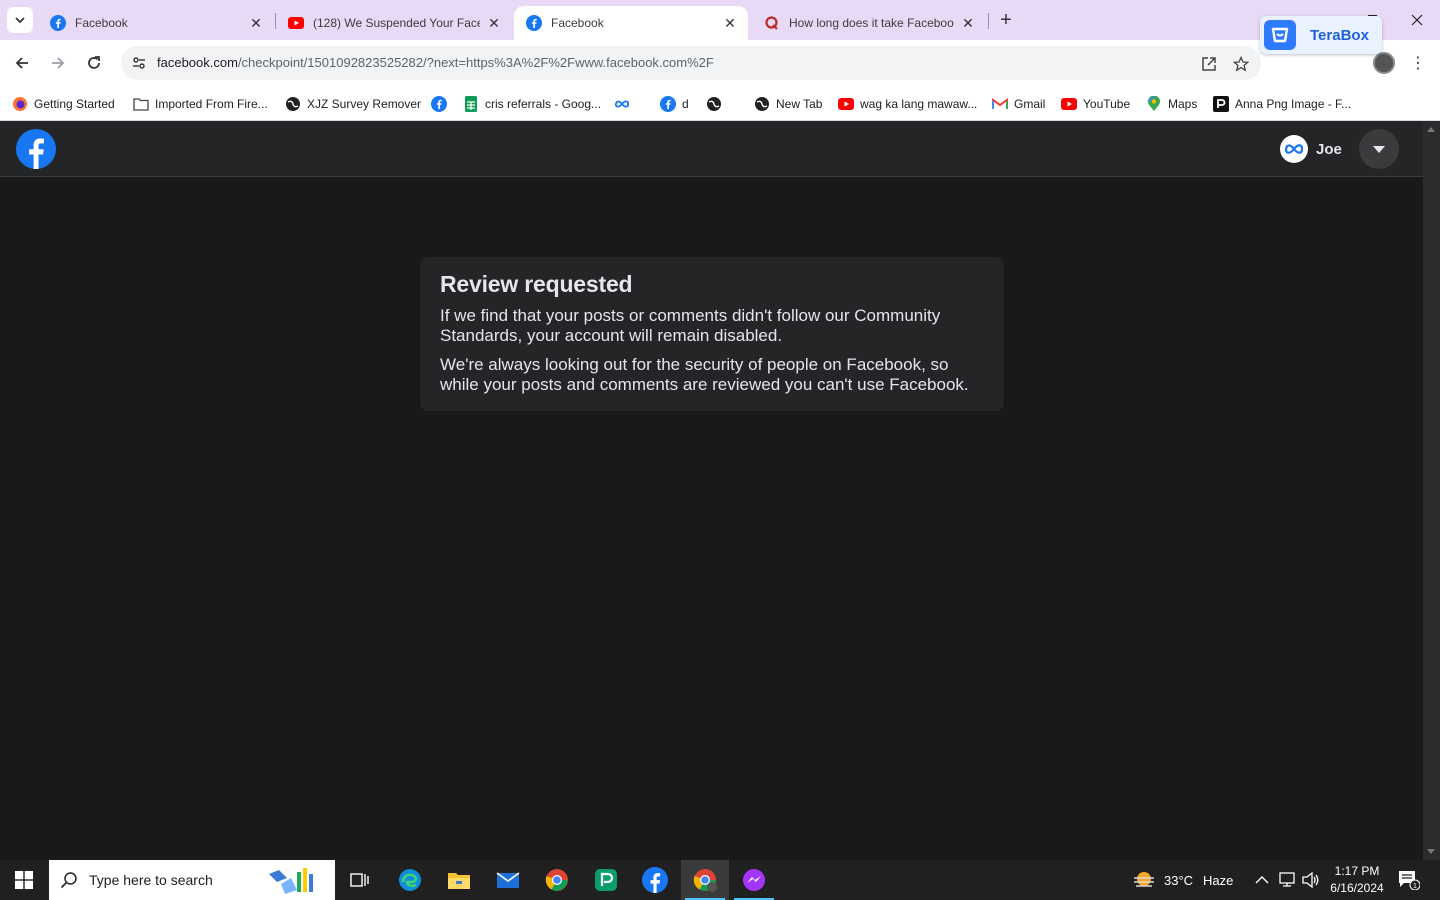 The height and width of the screenshot is (900, 1440). What do you see at coordinates (871, 23) in the screenshot?
I see `tab-title: How long does it take Facebook` at bounding box center [871, 23].